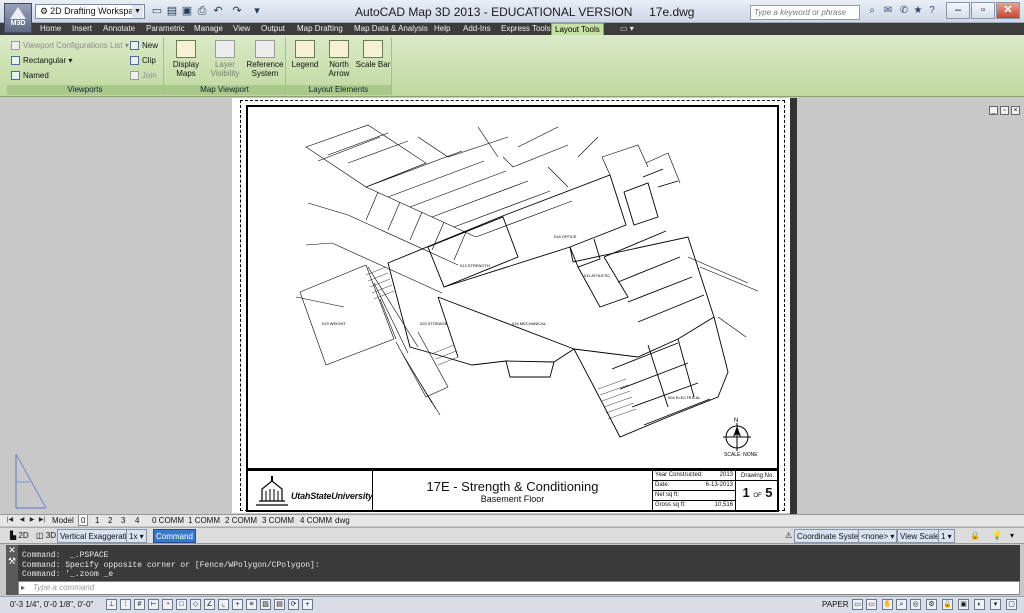 This screenshot has width=1024, height=613. What do you see at coordinates (871, 604) in the screenshot?
I see `quick-view-drawings-icon: ▭` at bounding box center [871, 604].